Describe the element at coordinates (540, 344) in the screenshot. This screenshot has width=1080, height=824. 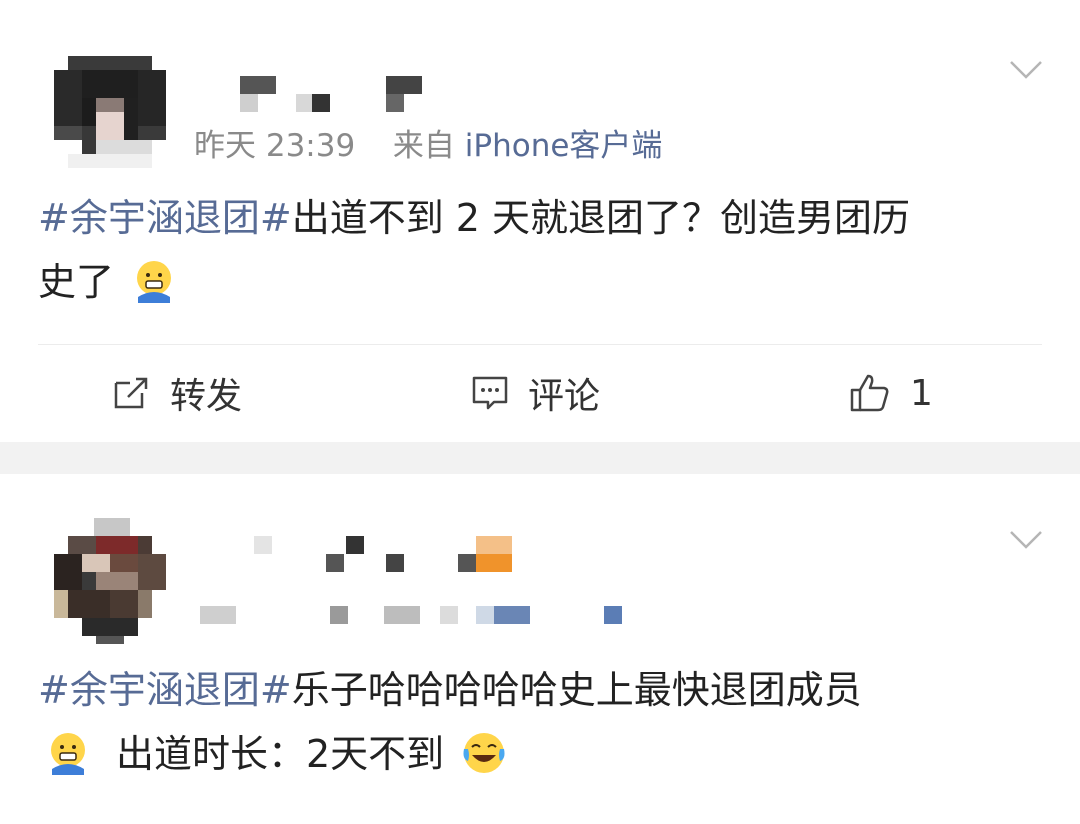
I see `divider` at that location.